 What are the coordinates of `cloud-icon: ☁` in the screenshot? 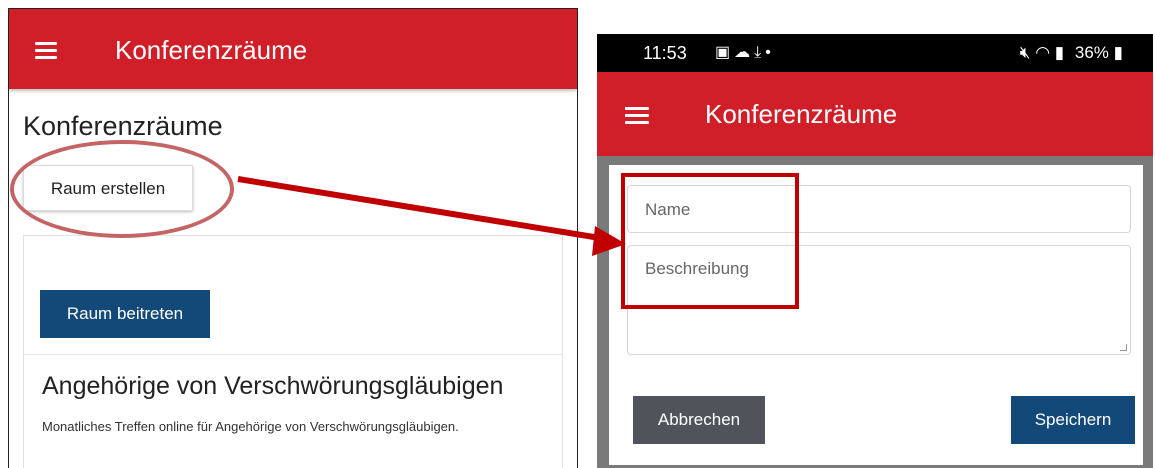 It's located at (744, 52).